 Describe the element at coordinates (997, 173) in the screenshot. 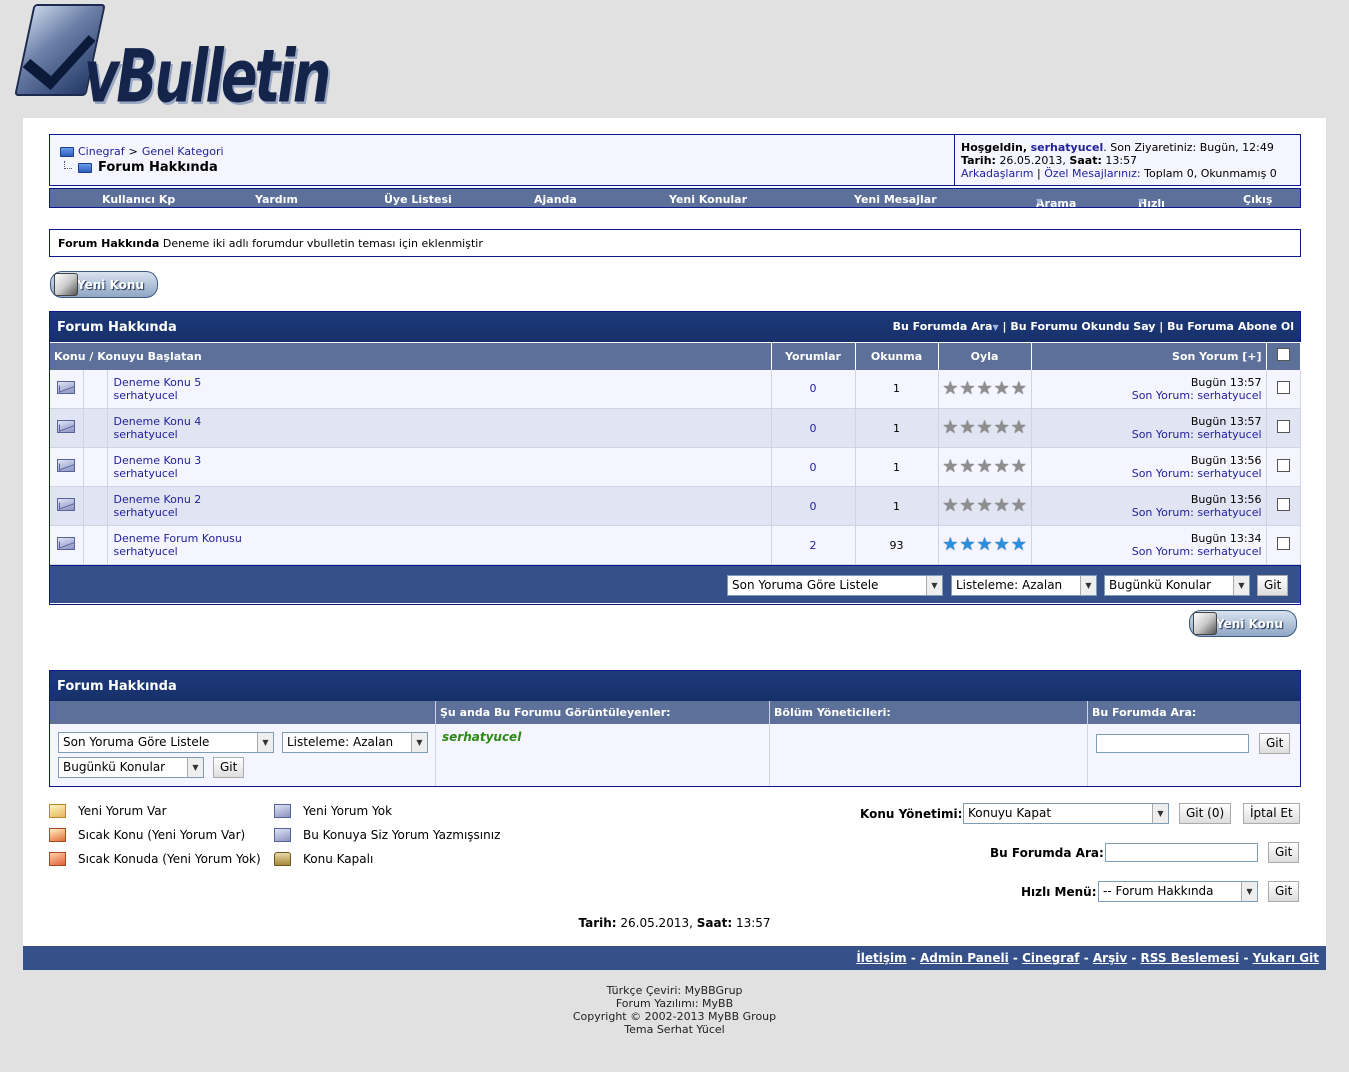

I see `friends-link: Arkadaşlarım` at that location.